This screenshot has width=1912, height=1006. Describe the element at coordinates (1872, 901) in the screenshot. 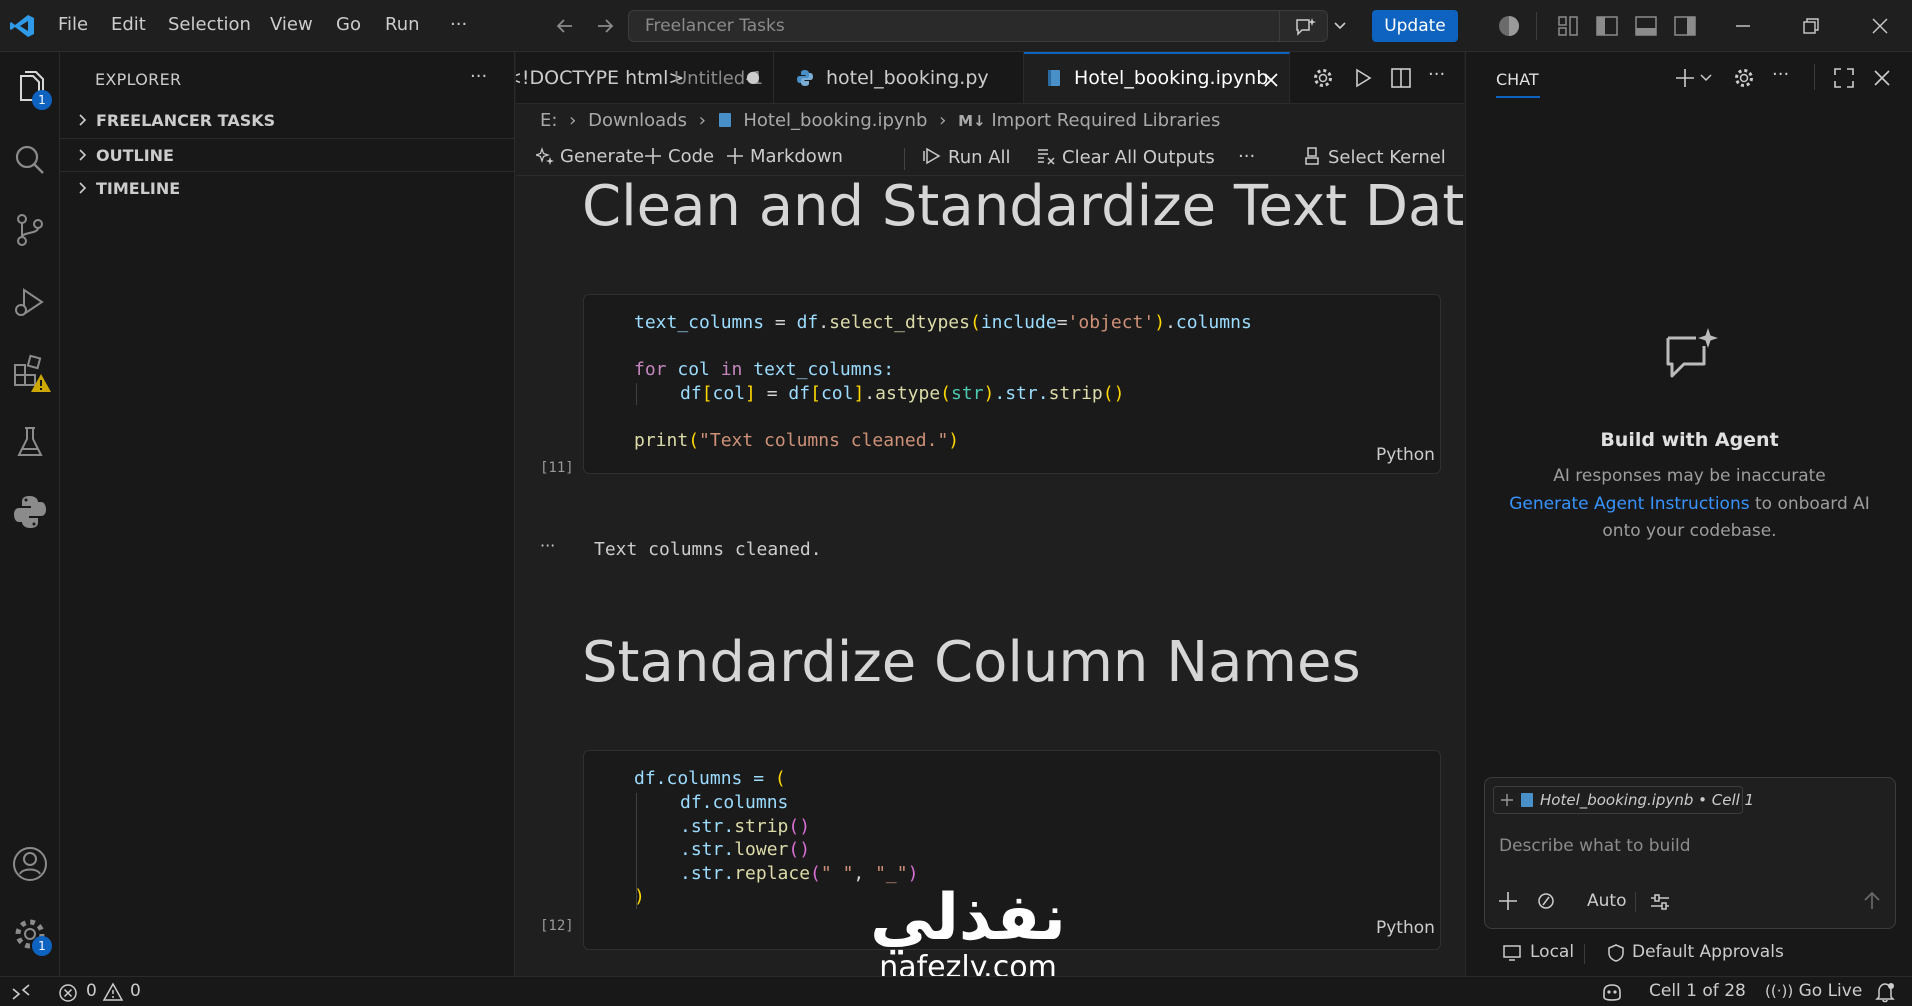

I see `send-arrow-up-icon` at that location.